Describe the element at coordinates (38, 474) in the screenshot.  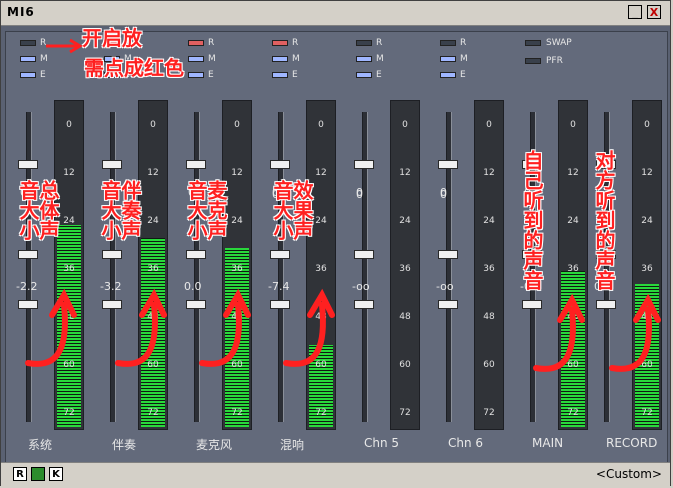
I see `power-led-button` at that location.